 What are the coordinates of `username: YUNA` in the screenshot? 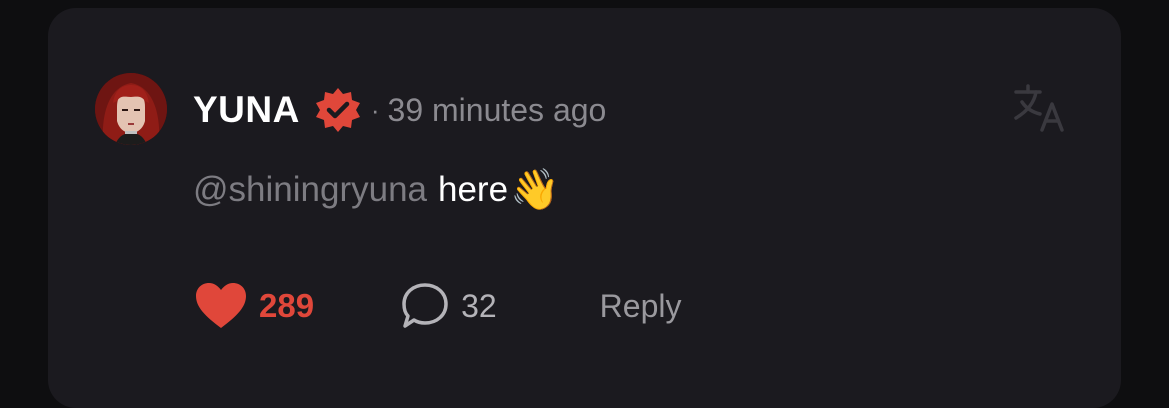 It's located at (246, 110).